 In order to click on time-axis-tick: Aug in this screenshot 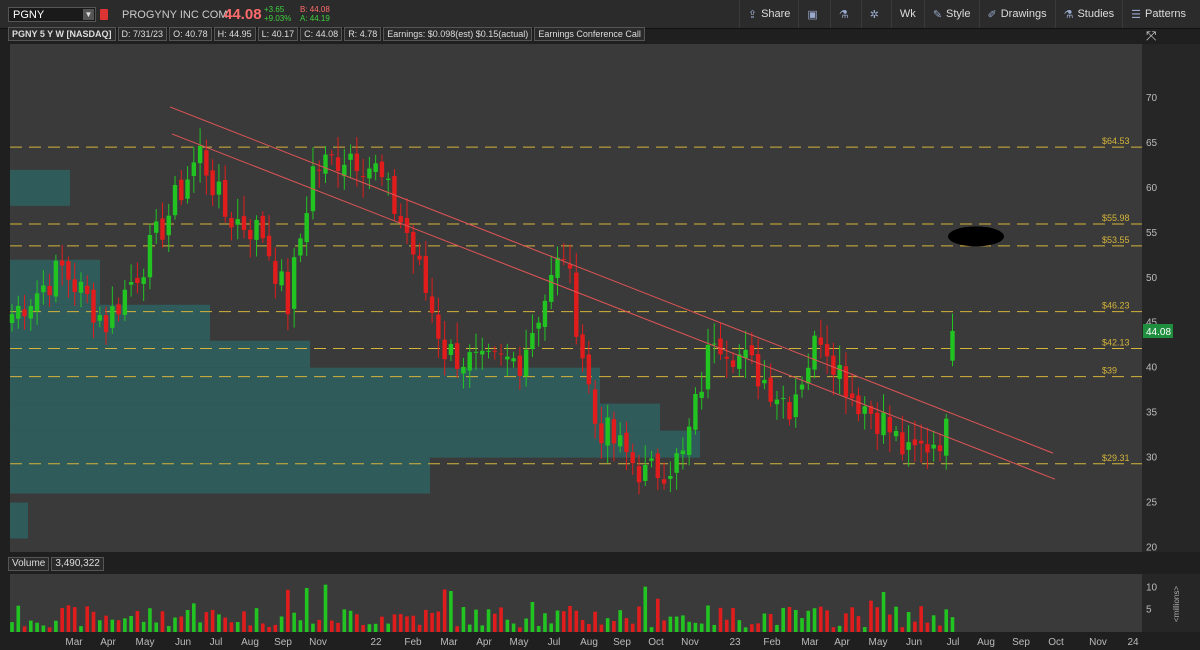, I will do `click(589, 642)`.